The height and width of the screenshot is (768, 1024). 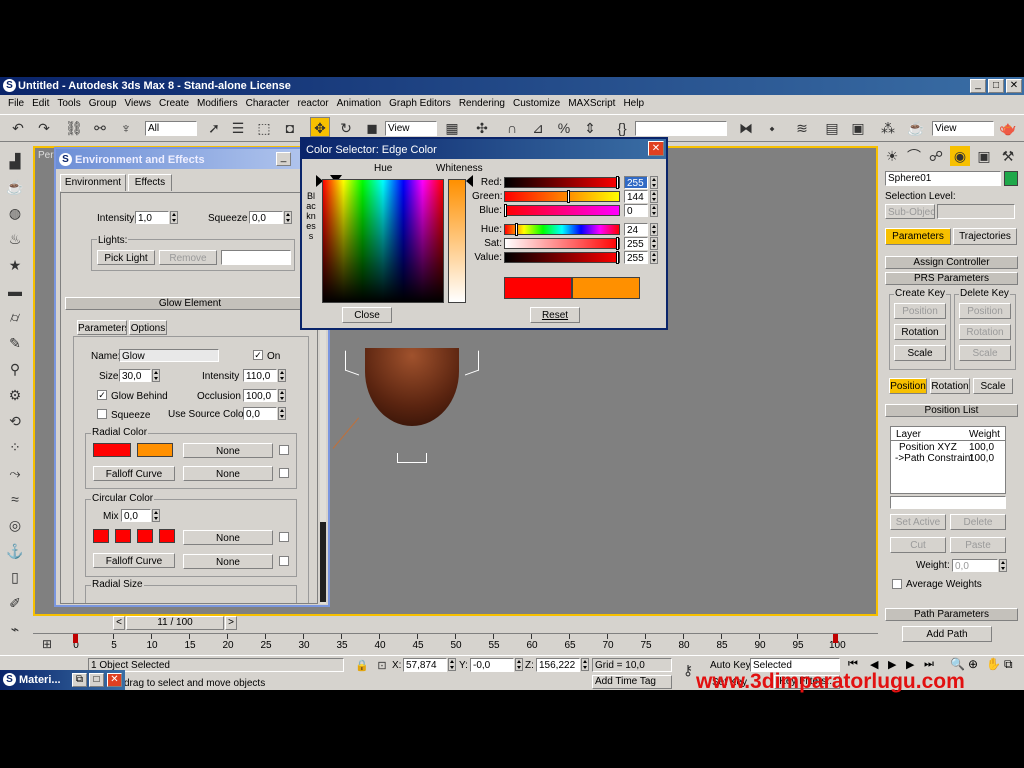 I want to click on size-spinner, so click(x=156, y=375).